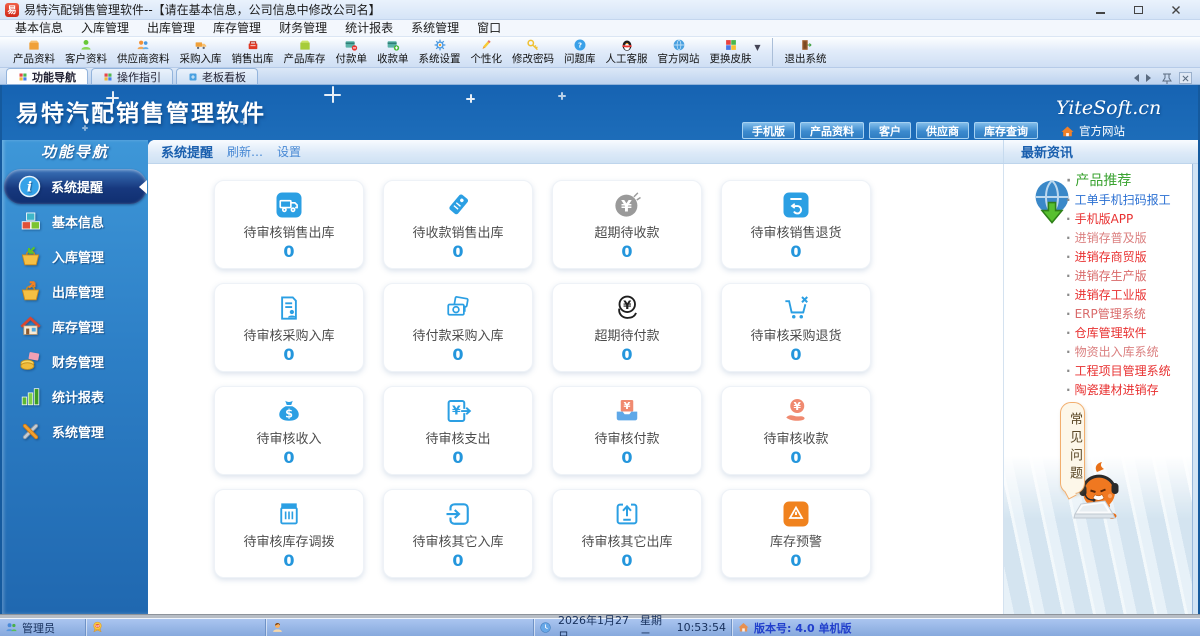  What do you see at coordinates (1118, 219) in the screenshot?
I see `news-link: · 手机版APP` at bounding box center [1118, 219].